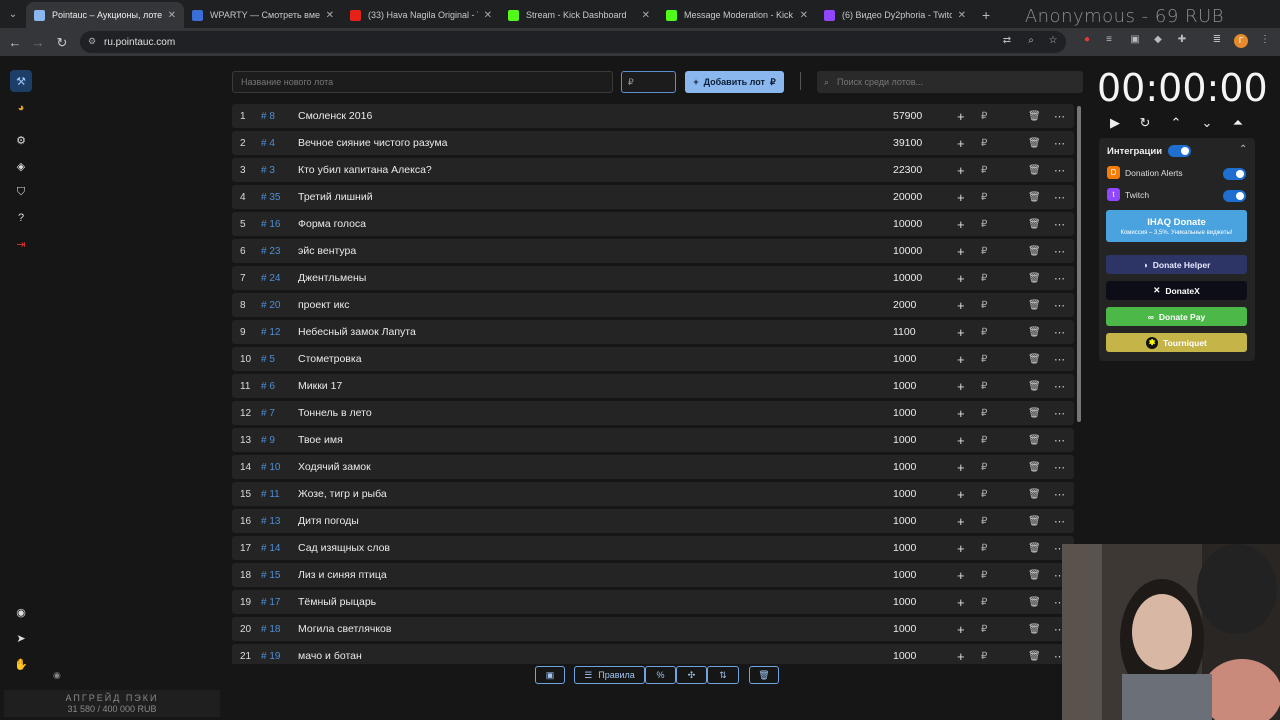 This screenshot has width=1280, height=720. Describe the element at coordinates (320, 386) in the screenshot. I see `lot-name: Микки 17` at that location.